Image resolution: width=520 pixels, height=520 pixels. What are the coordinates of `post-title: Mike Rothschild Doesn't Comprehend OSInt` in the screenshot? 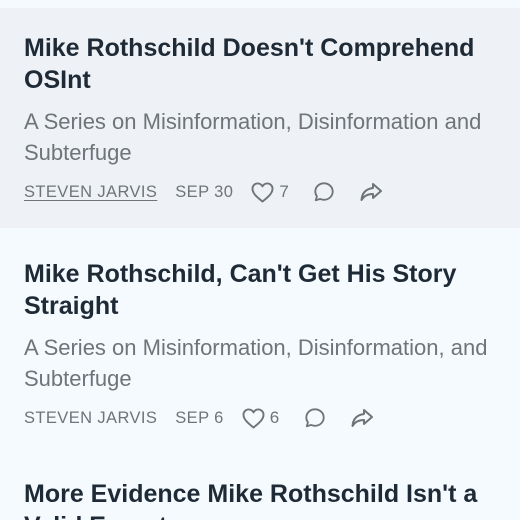 It's located at (260, 64).